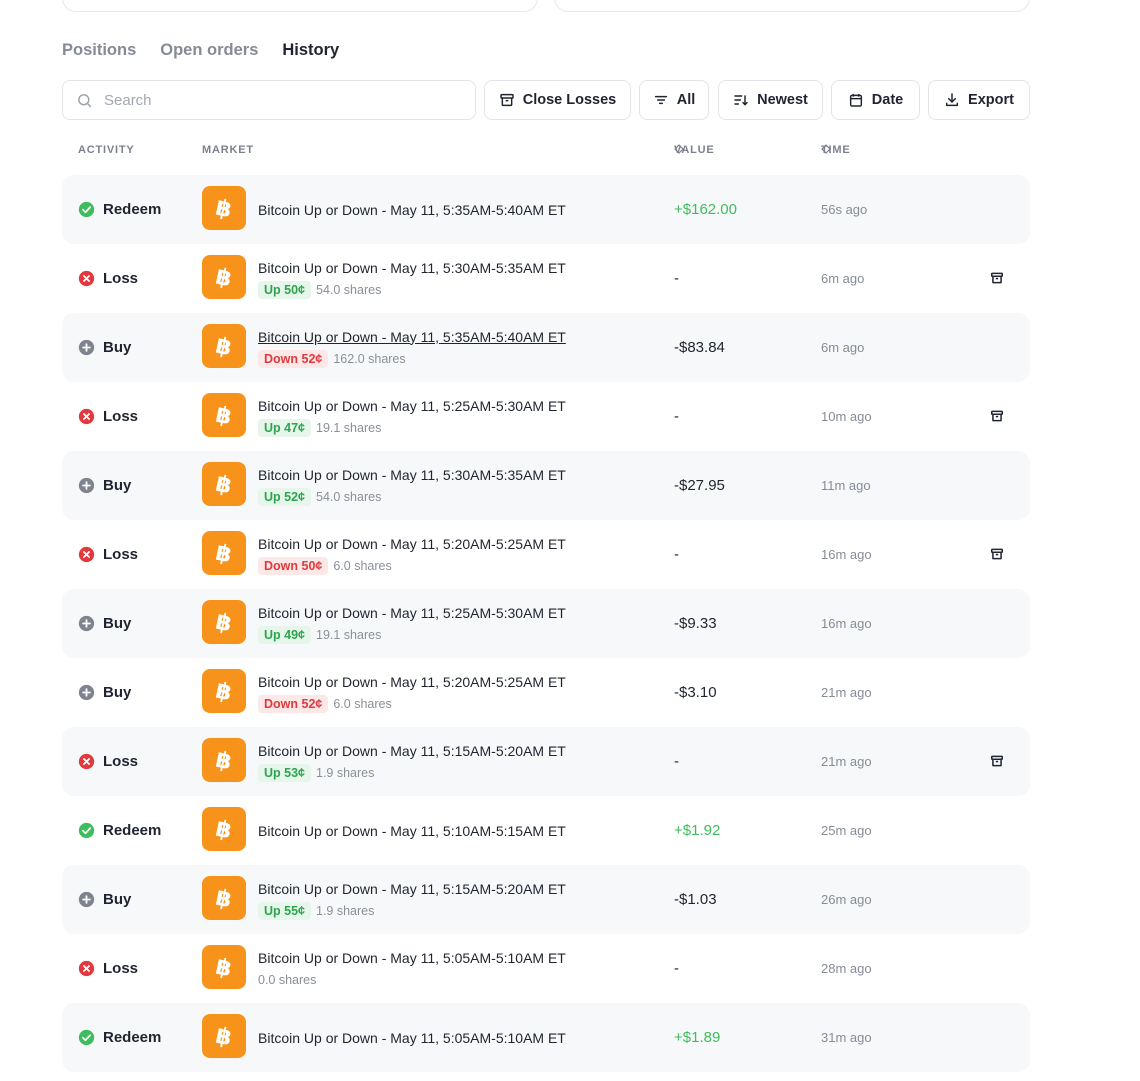 Image resolution: width=1140 pixels, height=1081 pixels. I want to click on activity-label: Loss, so click(121, 416).